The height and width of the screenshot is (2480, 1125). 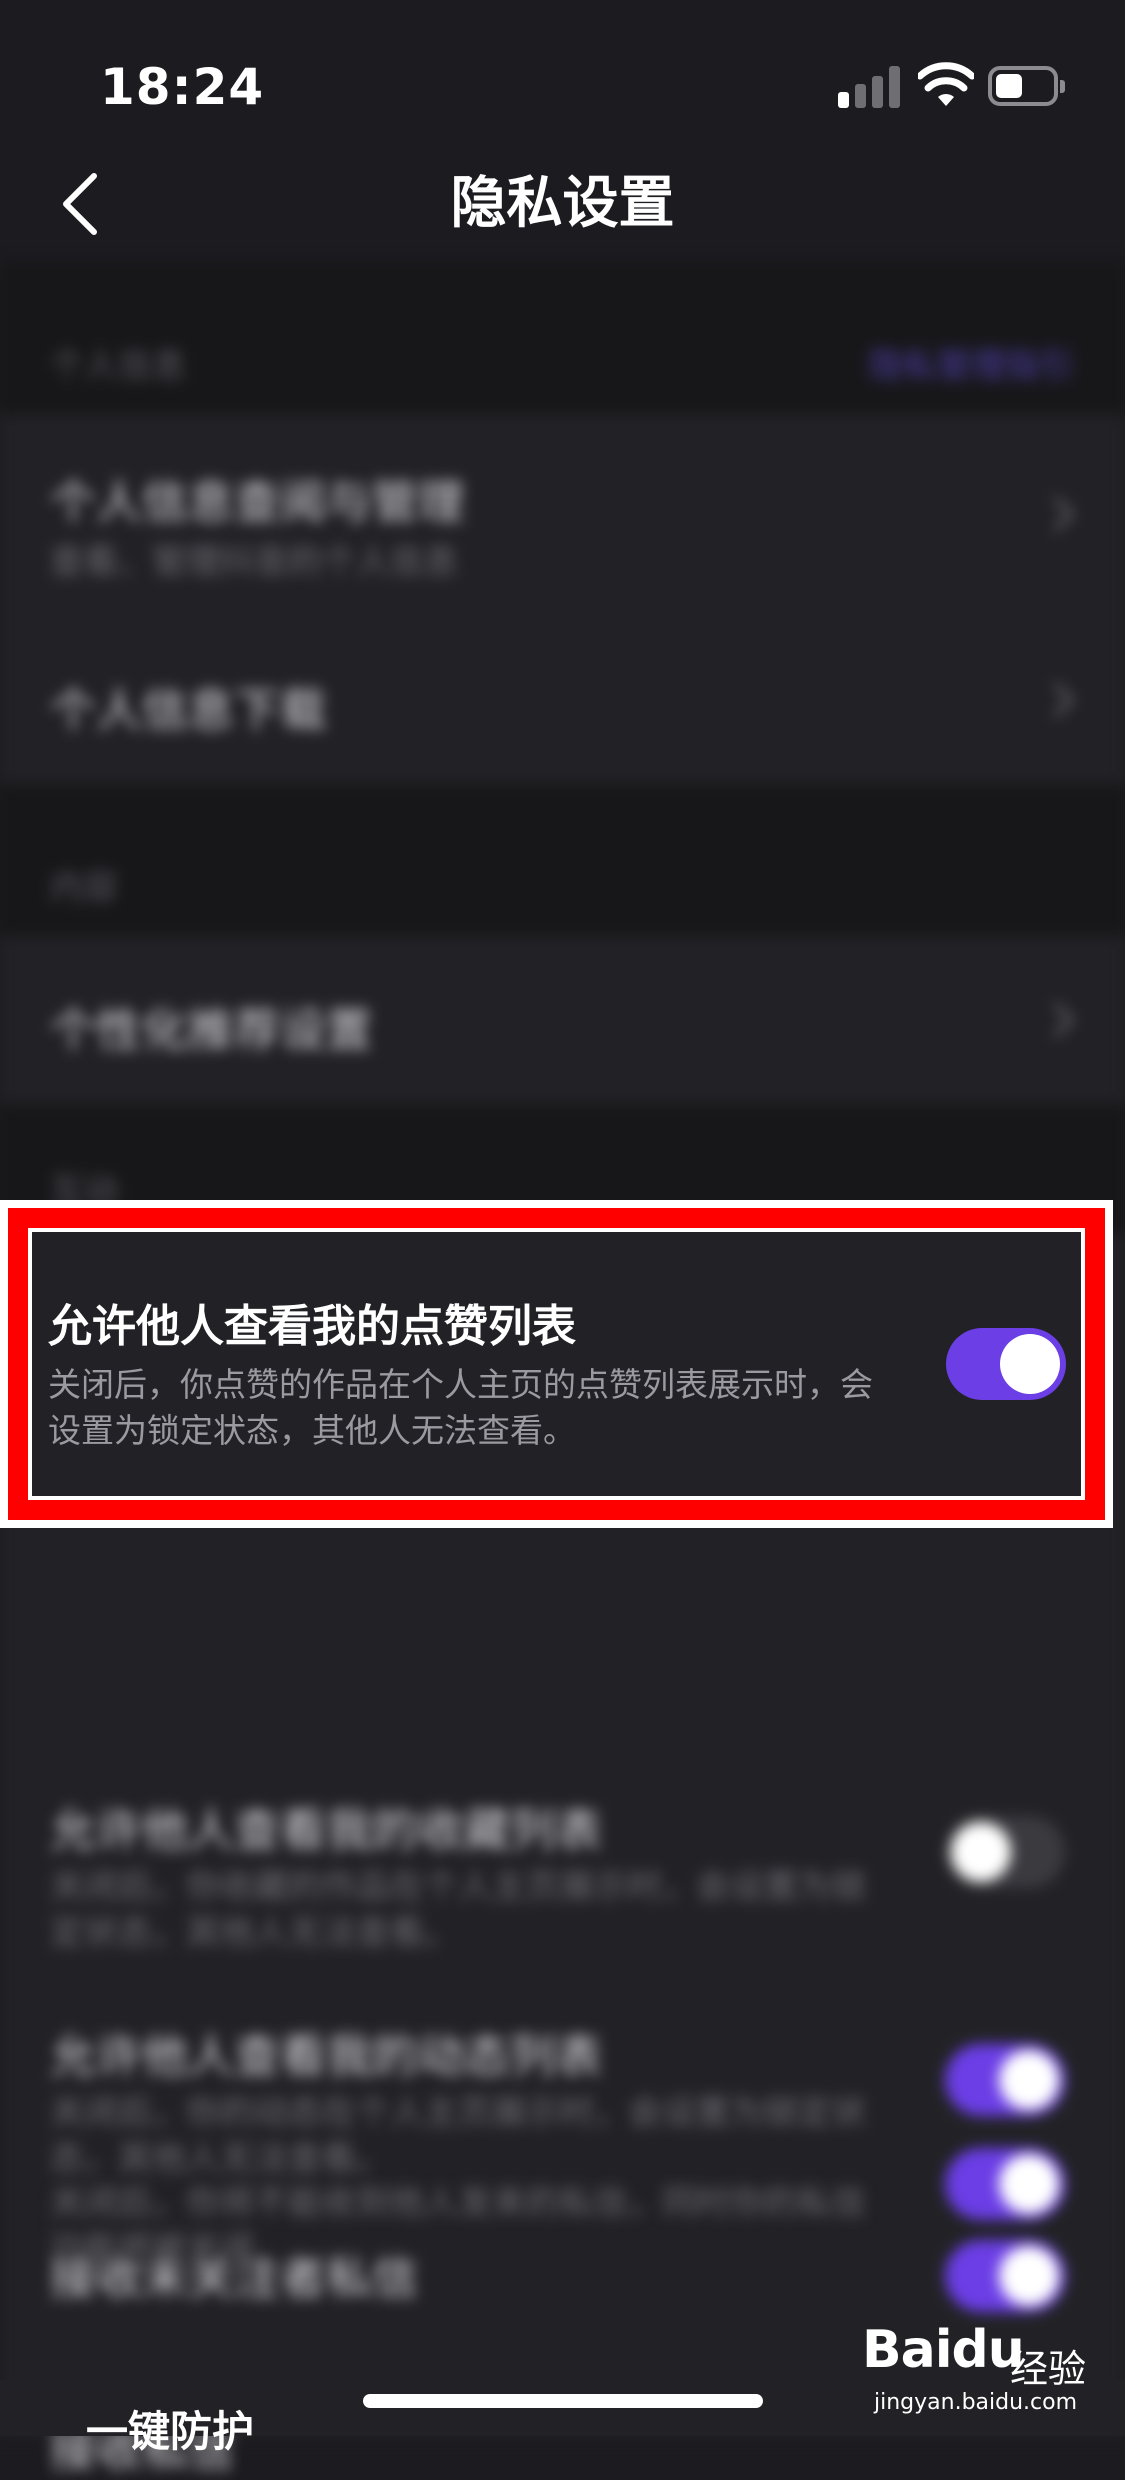 I want to click on row-subtitle: 查看、管理抖音的个人信息, so click(x=254, y=562).